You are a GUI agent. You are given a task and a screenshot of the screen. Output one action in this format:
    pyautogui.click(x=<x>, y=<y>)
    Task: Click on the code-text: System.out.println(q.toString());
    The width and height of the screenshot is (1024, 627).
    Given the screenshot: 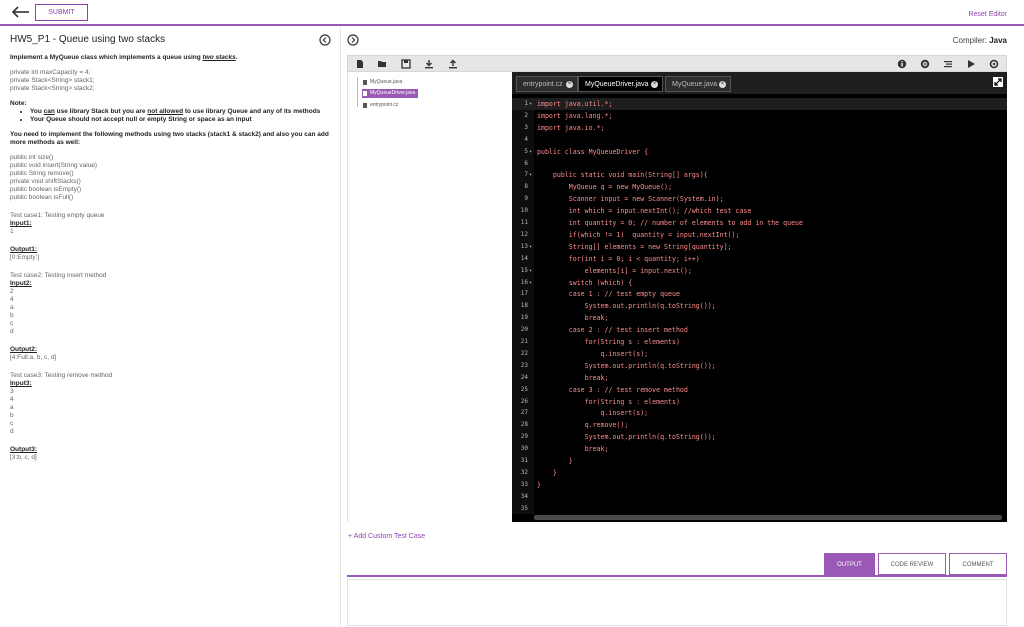 What is the action you would take?
    pyautogui.click(x=626, y=437)
    